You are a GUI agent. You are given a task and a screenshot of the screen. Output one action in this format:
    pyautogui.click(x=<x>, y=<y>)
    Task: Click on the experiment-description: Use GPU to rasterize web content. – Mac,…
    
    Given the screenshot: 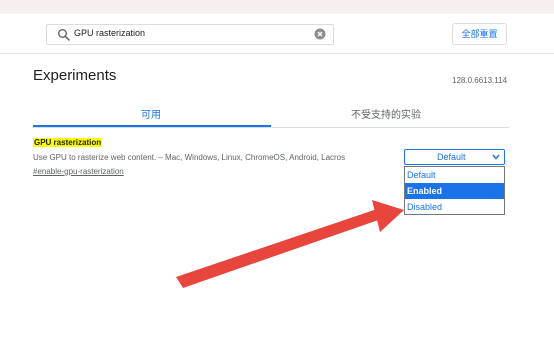 What is the action you would take?
    pyautogui.click(x=189, y=157)
    